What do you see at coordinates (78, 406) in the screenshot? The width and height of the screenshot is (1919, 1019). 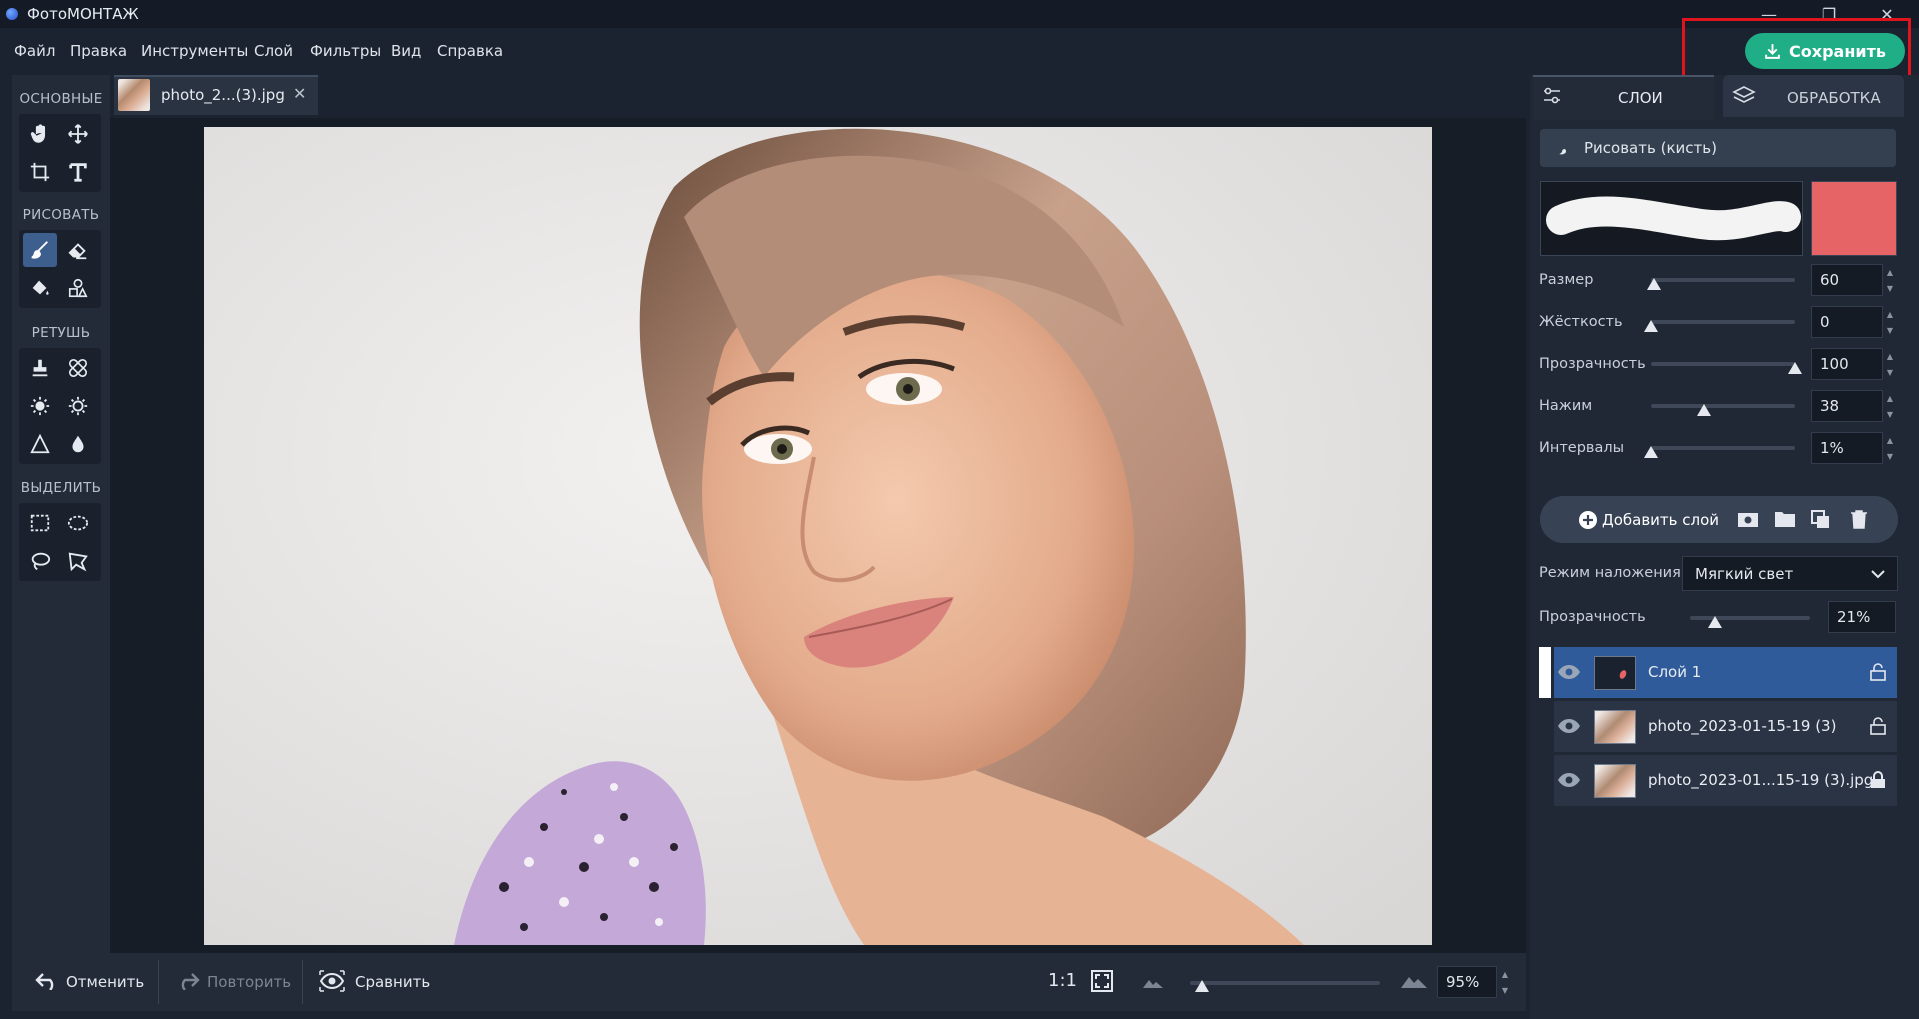 I see `burn-tool-icon` at bounding box center [78, 406].